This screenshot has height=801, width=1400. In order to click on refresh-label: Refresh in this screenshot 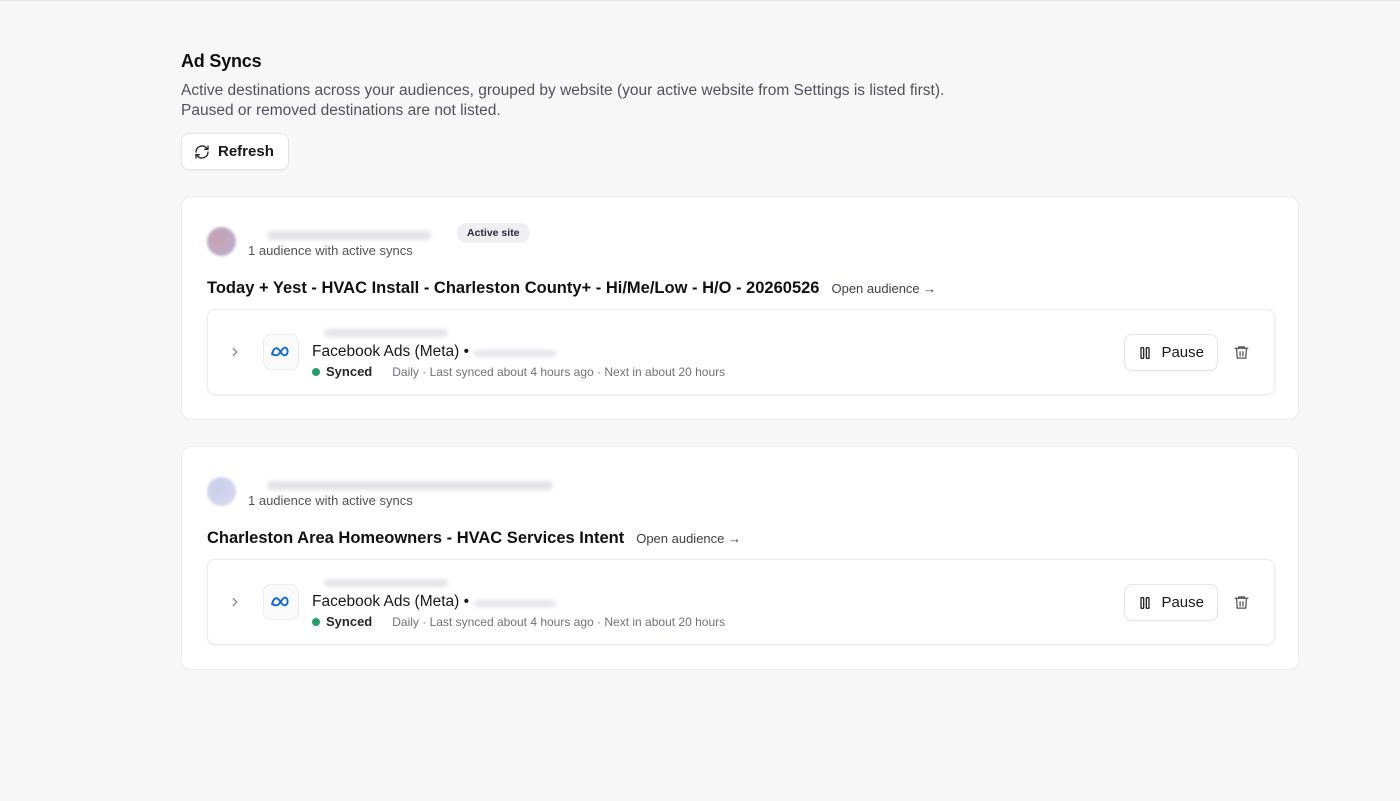, I will do `click(246, 151)`.